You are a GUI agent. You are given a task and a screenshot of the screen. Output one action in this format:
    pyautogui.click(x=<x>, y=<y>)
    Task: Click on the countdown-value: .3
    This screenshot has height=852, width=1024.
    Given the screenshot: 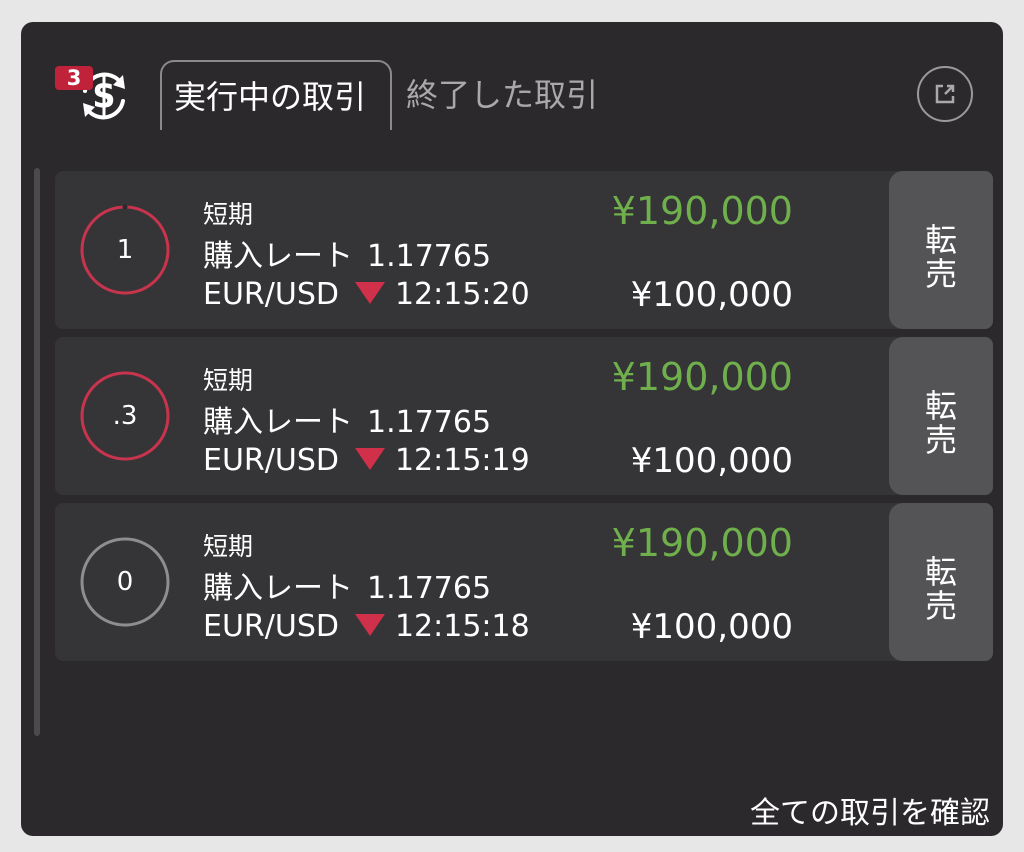 What is the action you would take?
    pyautogui.click(x=125, y=416)
    